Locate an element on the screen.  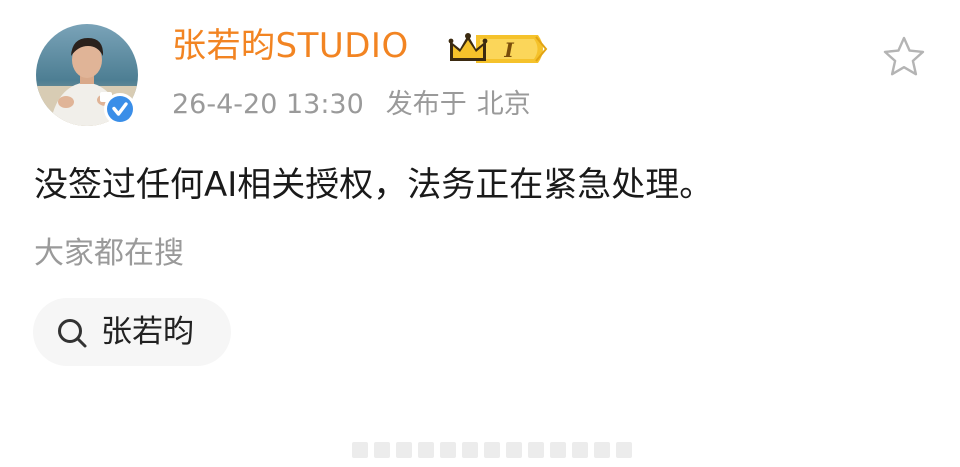
trending-label: 大家都在搜 is located at coordinates (109, 253).